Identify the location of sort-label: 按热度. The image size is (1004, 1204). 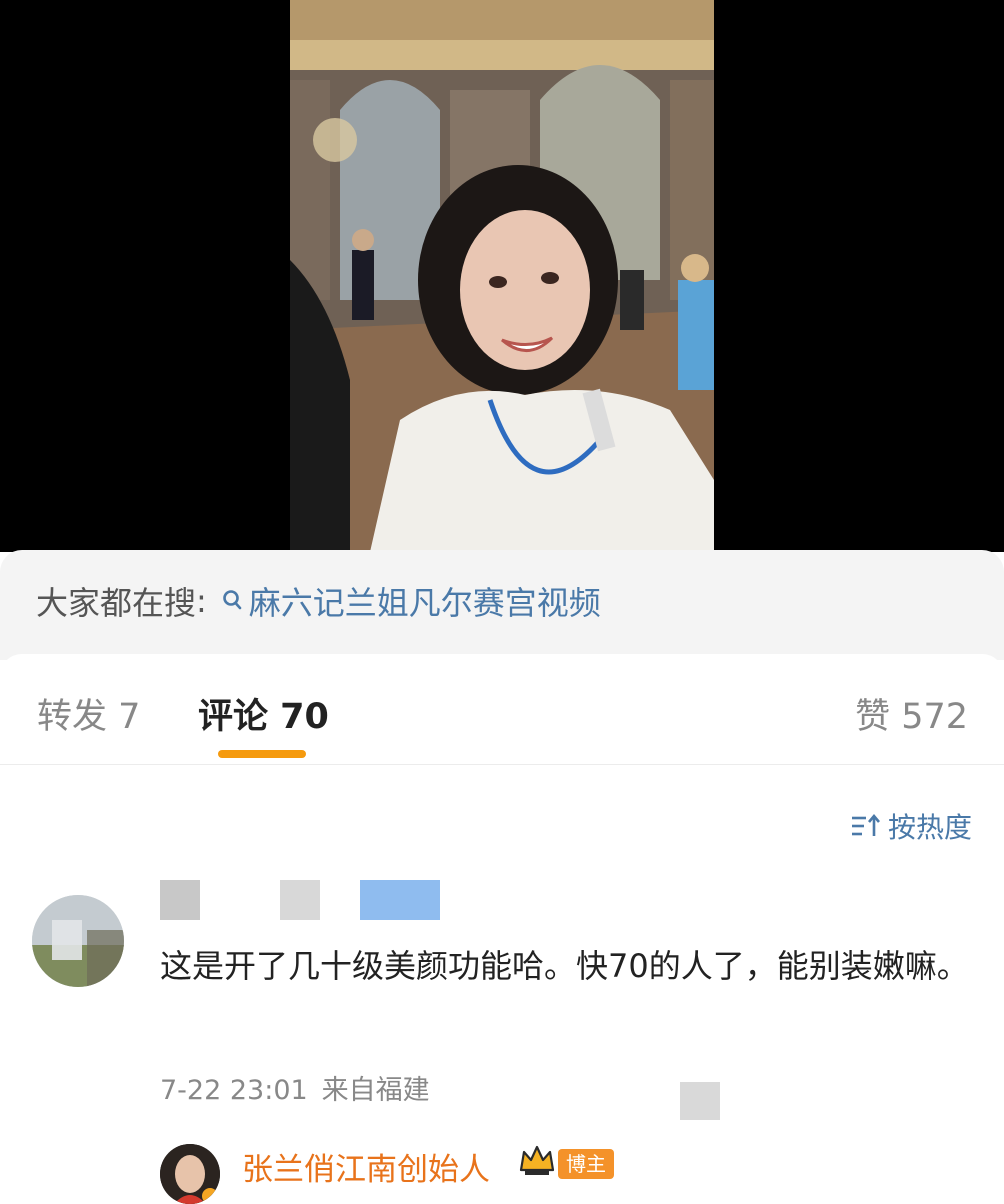
(929, 827).